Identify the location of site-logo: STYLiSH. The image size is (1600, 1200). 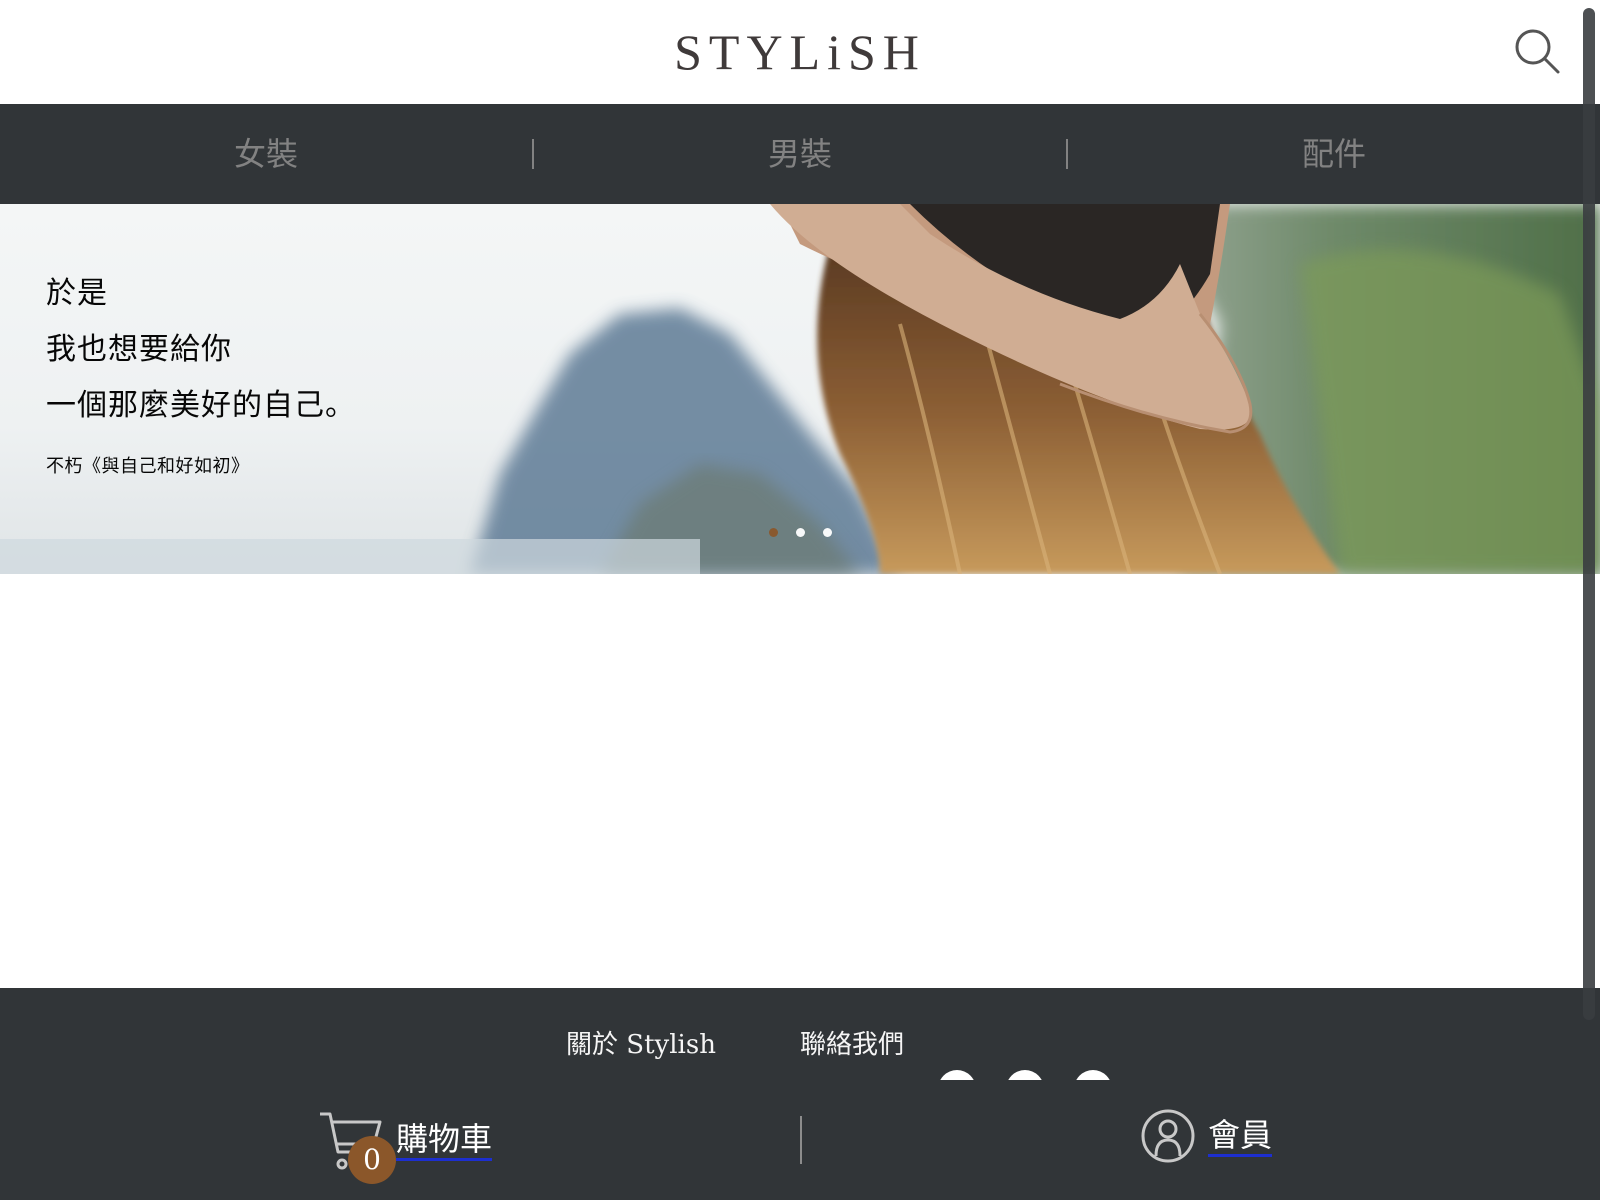
(800, 52).